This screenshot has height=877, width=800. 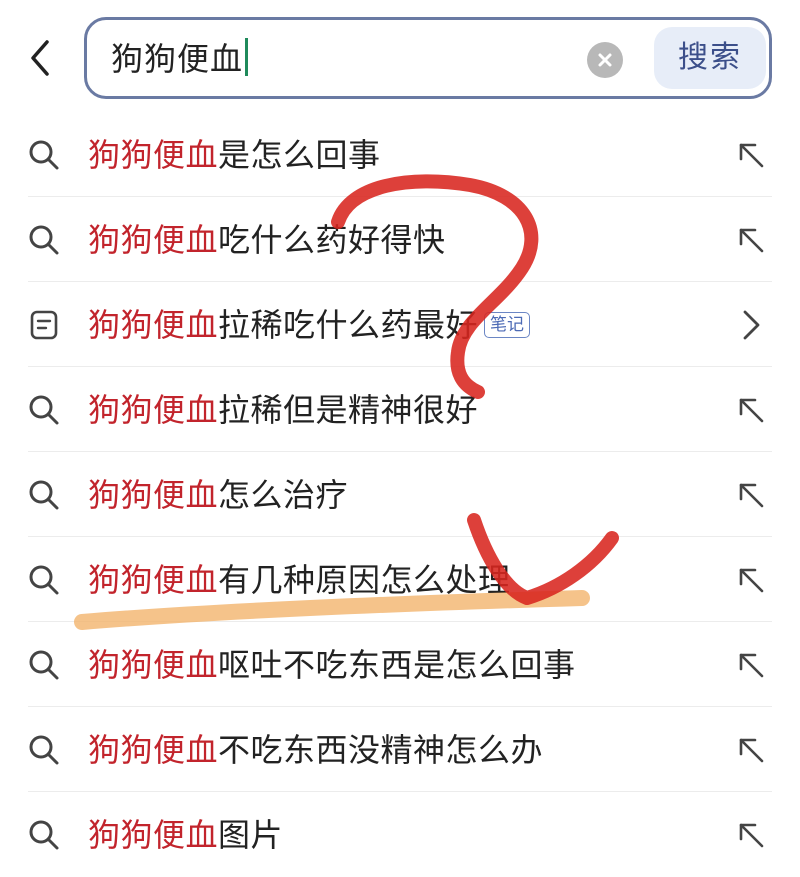 I want to click on suggestion-text: 狗狗便血不吃东西没精神怎么办, so click(x=315, y=750).